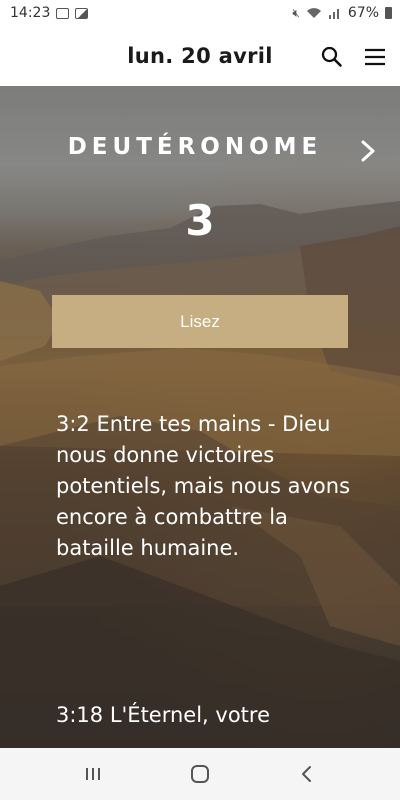  Describe the element at coordinates (342, 13) in the screenshot. I see `status-right: 🔇︎ 67%` at that location.